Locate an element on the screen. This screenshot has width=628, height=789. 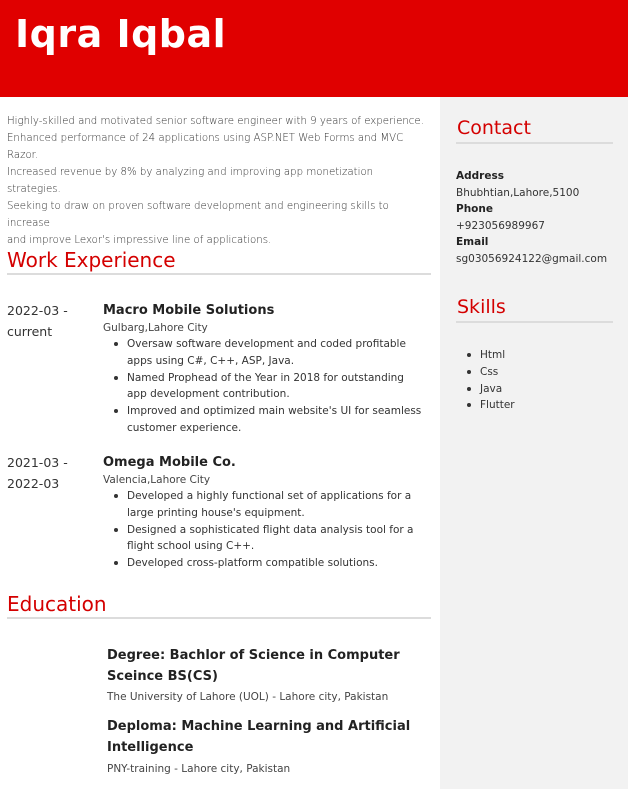
email-value: sg03056924122@gmail.com is located at coordinates (532, 259).